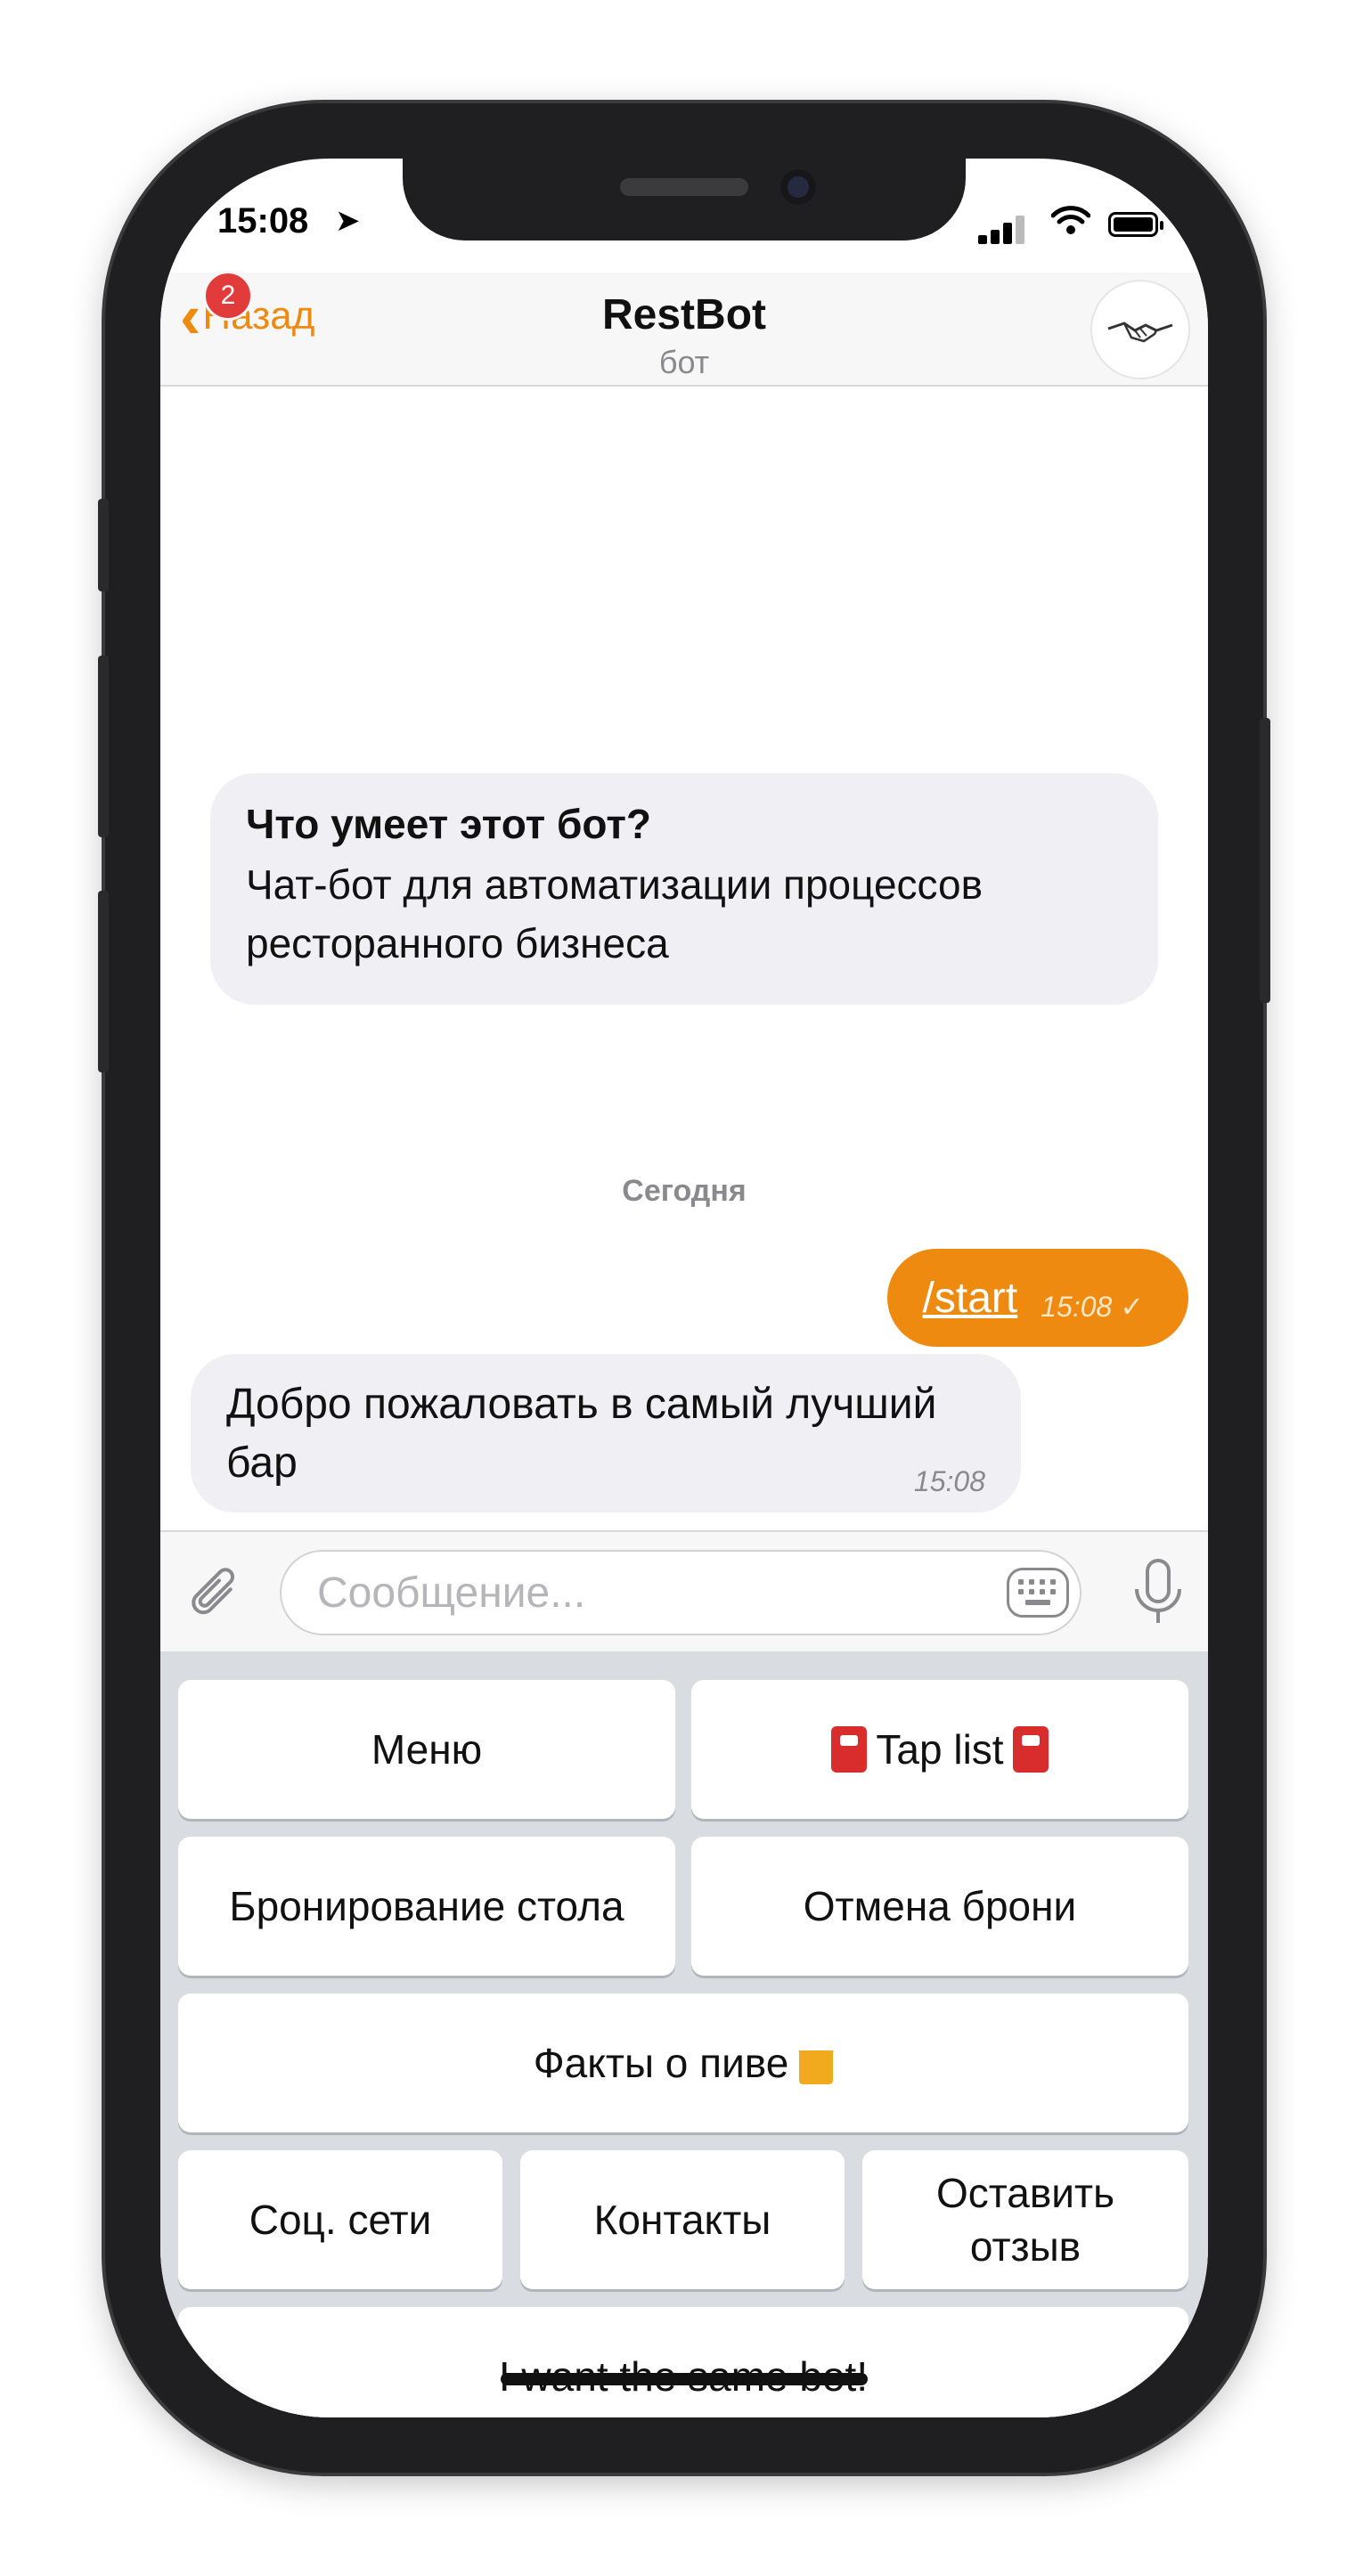 The height and width of the screenshot is (2576, 1363). Describe the element at coordinates (104, 747) in the screenshot. I see `volume-up-button` at that location.